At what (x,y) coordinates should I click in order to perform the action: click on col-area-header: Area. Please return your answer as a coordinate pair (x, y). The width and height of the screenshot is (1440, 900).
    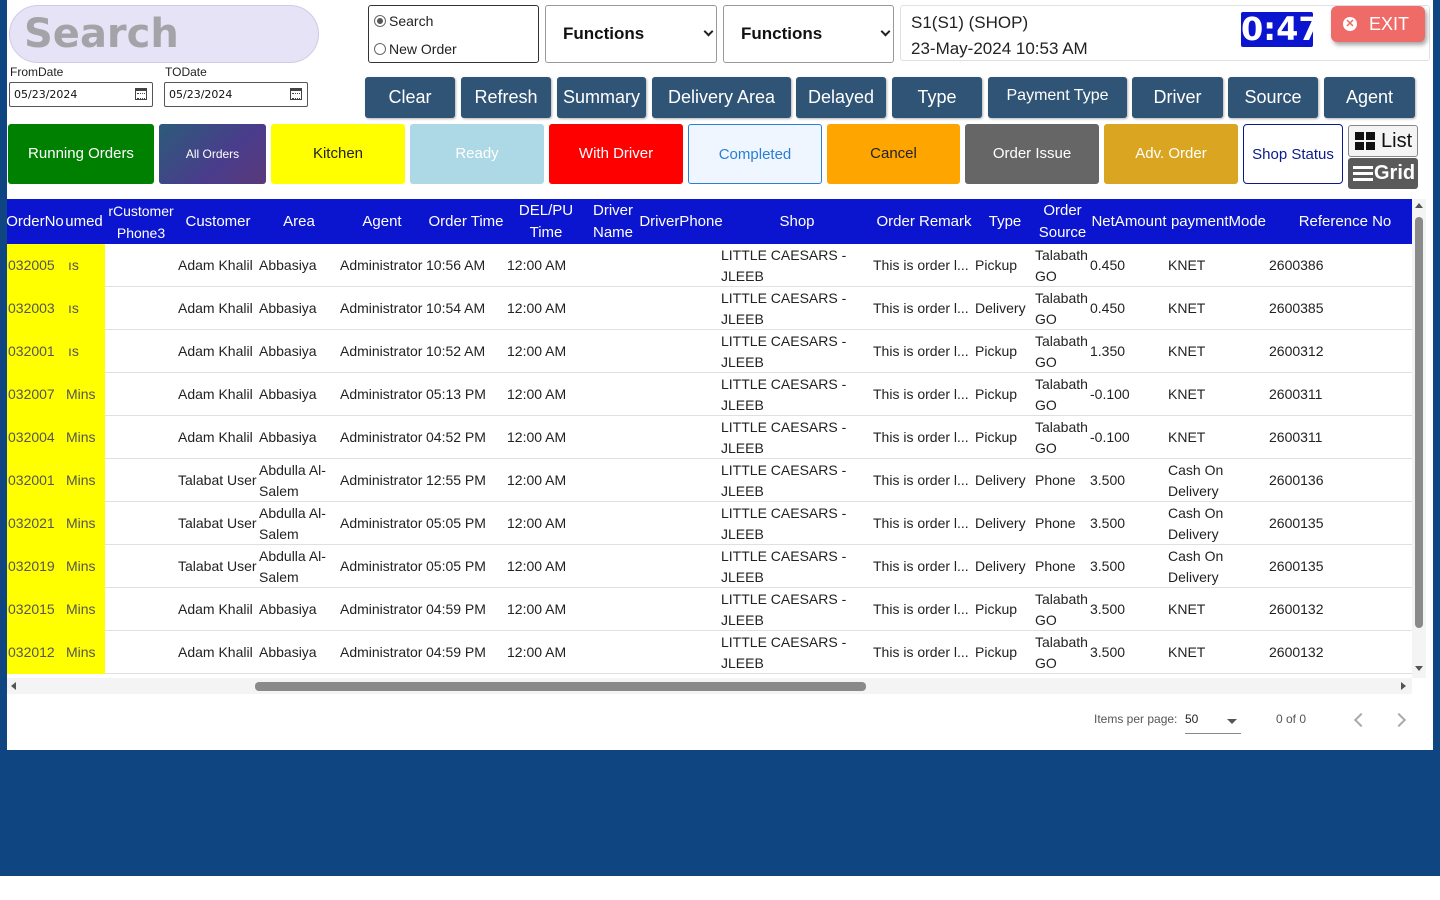
    Looking at the image, I should click on (299, 221).